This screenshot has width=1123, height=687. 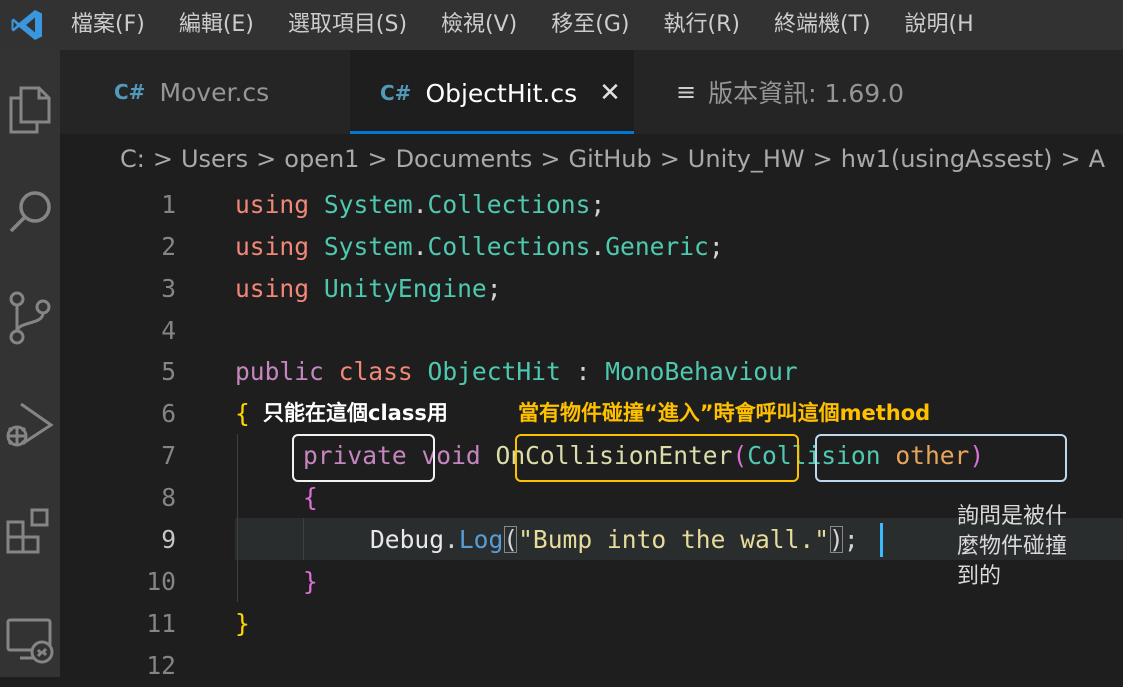 What do you see at coordinates (168, 455) in the screenshot?
I see `line-number: 7` at bounding box center [168, 455].